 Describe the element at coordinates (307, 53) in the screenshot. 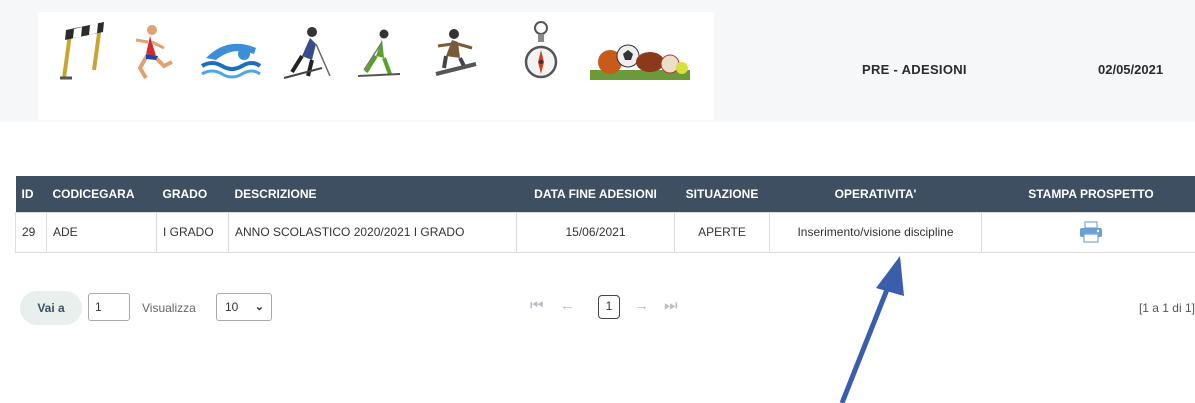

I see `skier-icon` at that location.